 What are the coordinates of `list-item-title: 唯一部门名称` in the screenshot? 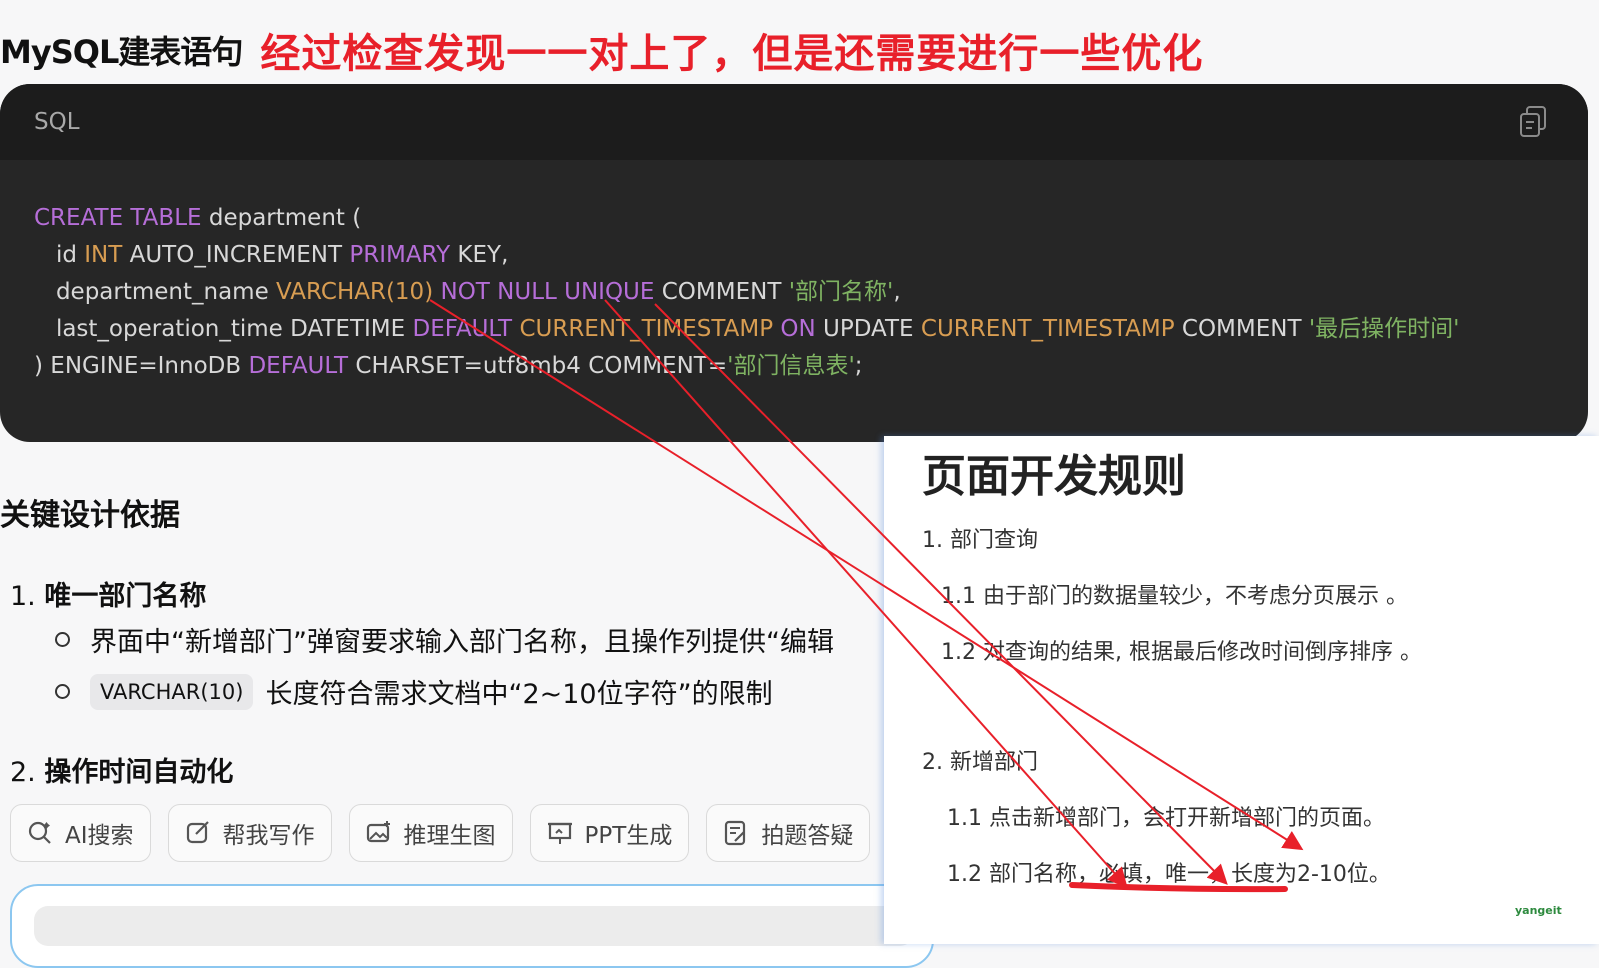 It's located at (125, 596).